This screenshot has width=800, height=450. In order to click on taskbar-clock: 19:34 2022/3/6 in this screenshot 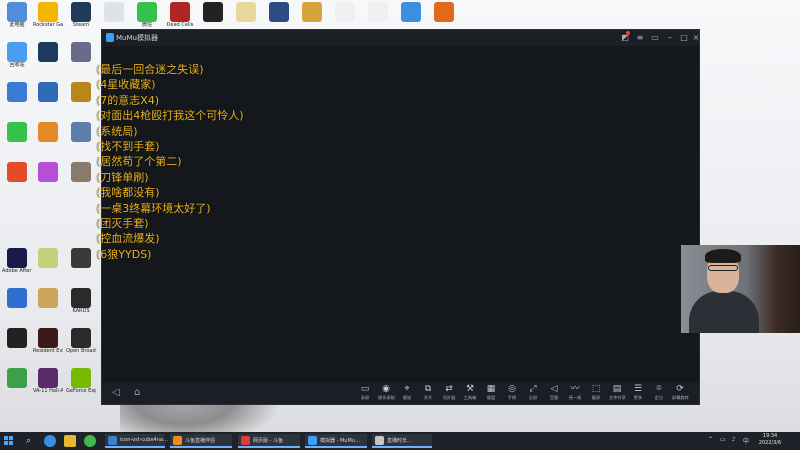, I will do `click(770, 440)`.